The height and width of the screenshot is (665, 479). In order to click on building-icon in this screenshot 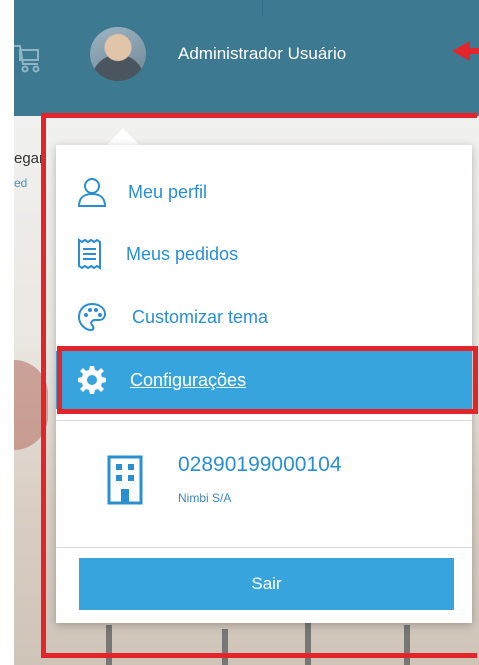, I will do `click(125, 480)`.